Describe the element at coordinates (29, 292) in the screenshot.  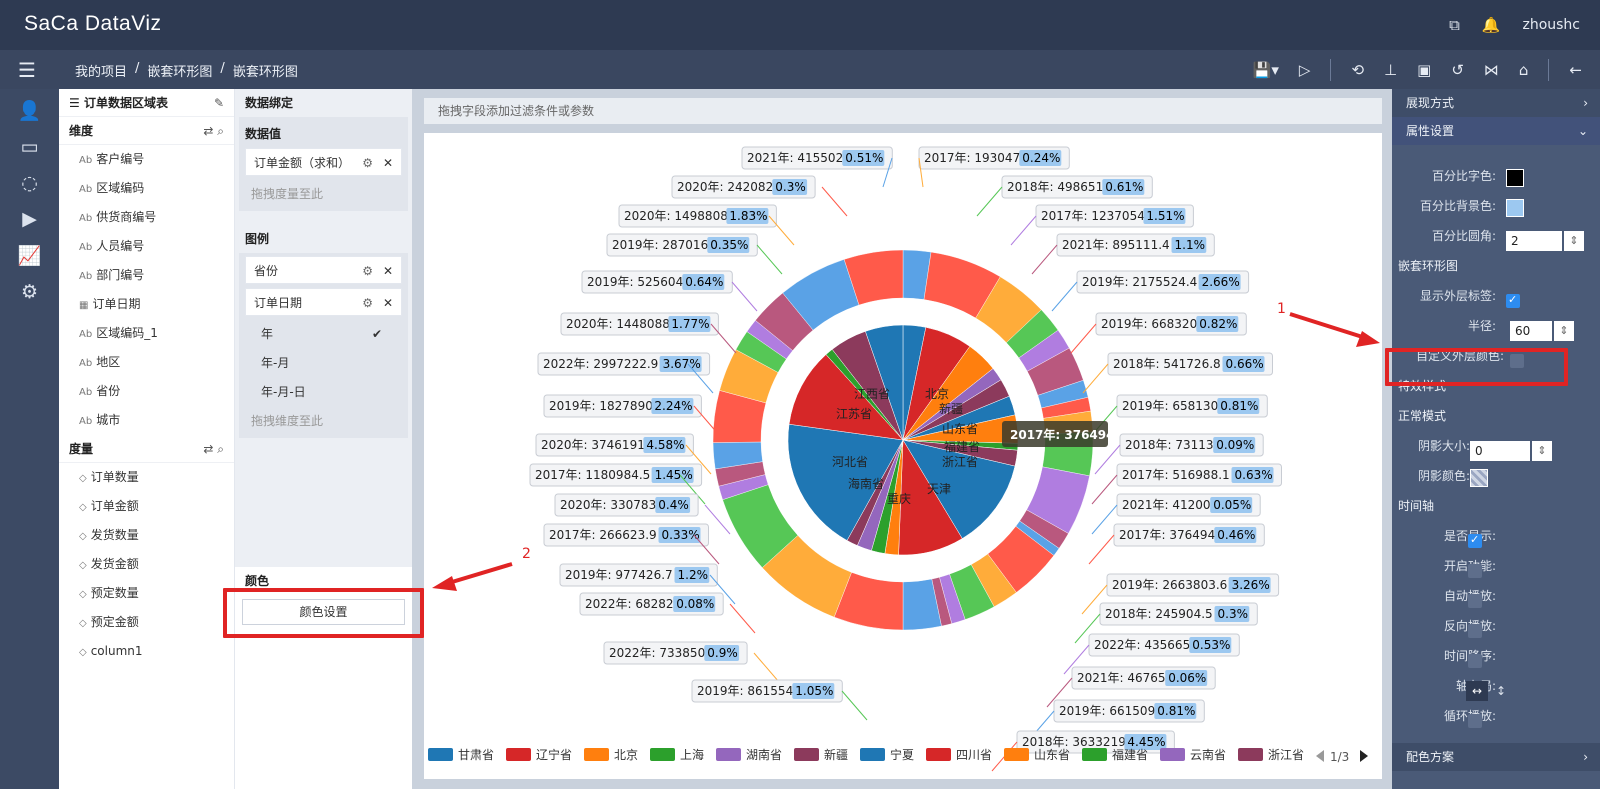
I see `settings-icon: ⚙` at that location.